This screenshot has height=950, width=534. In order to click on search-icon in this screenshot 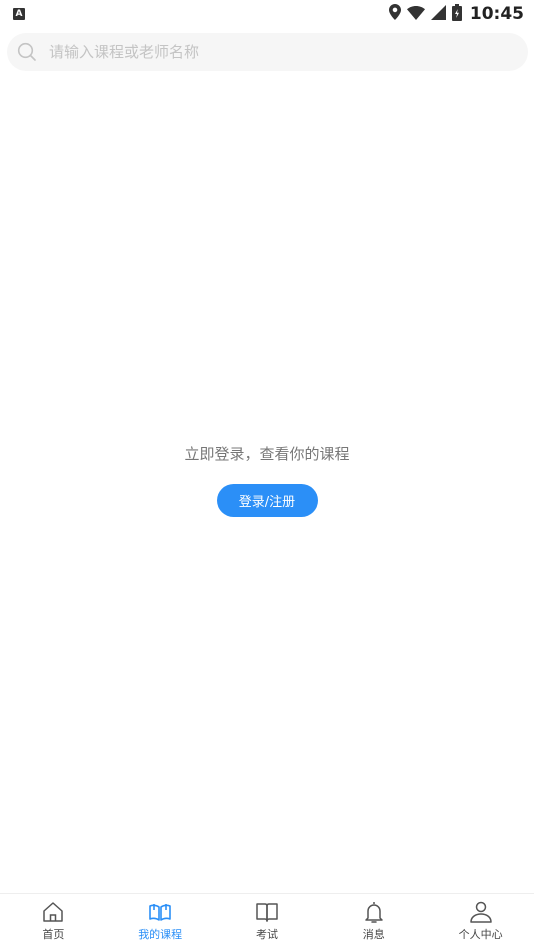, I will do `click(27, 52)`.